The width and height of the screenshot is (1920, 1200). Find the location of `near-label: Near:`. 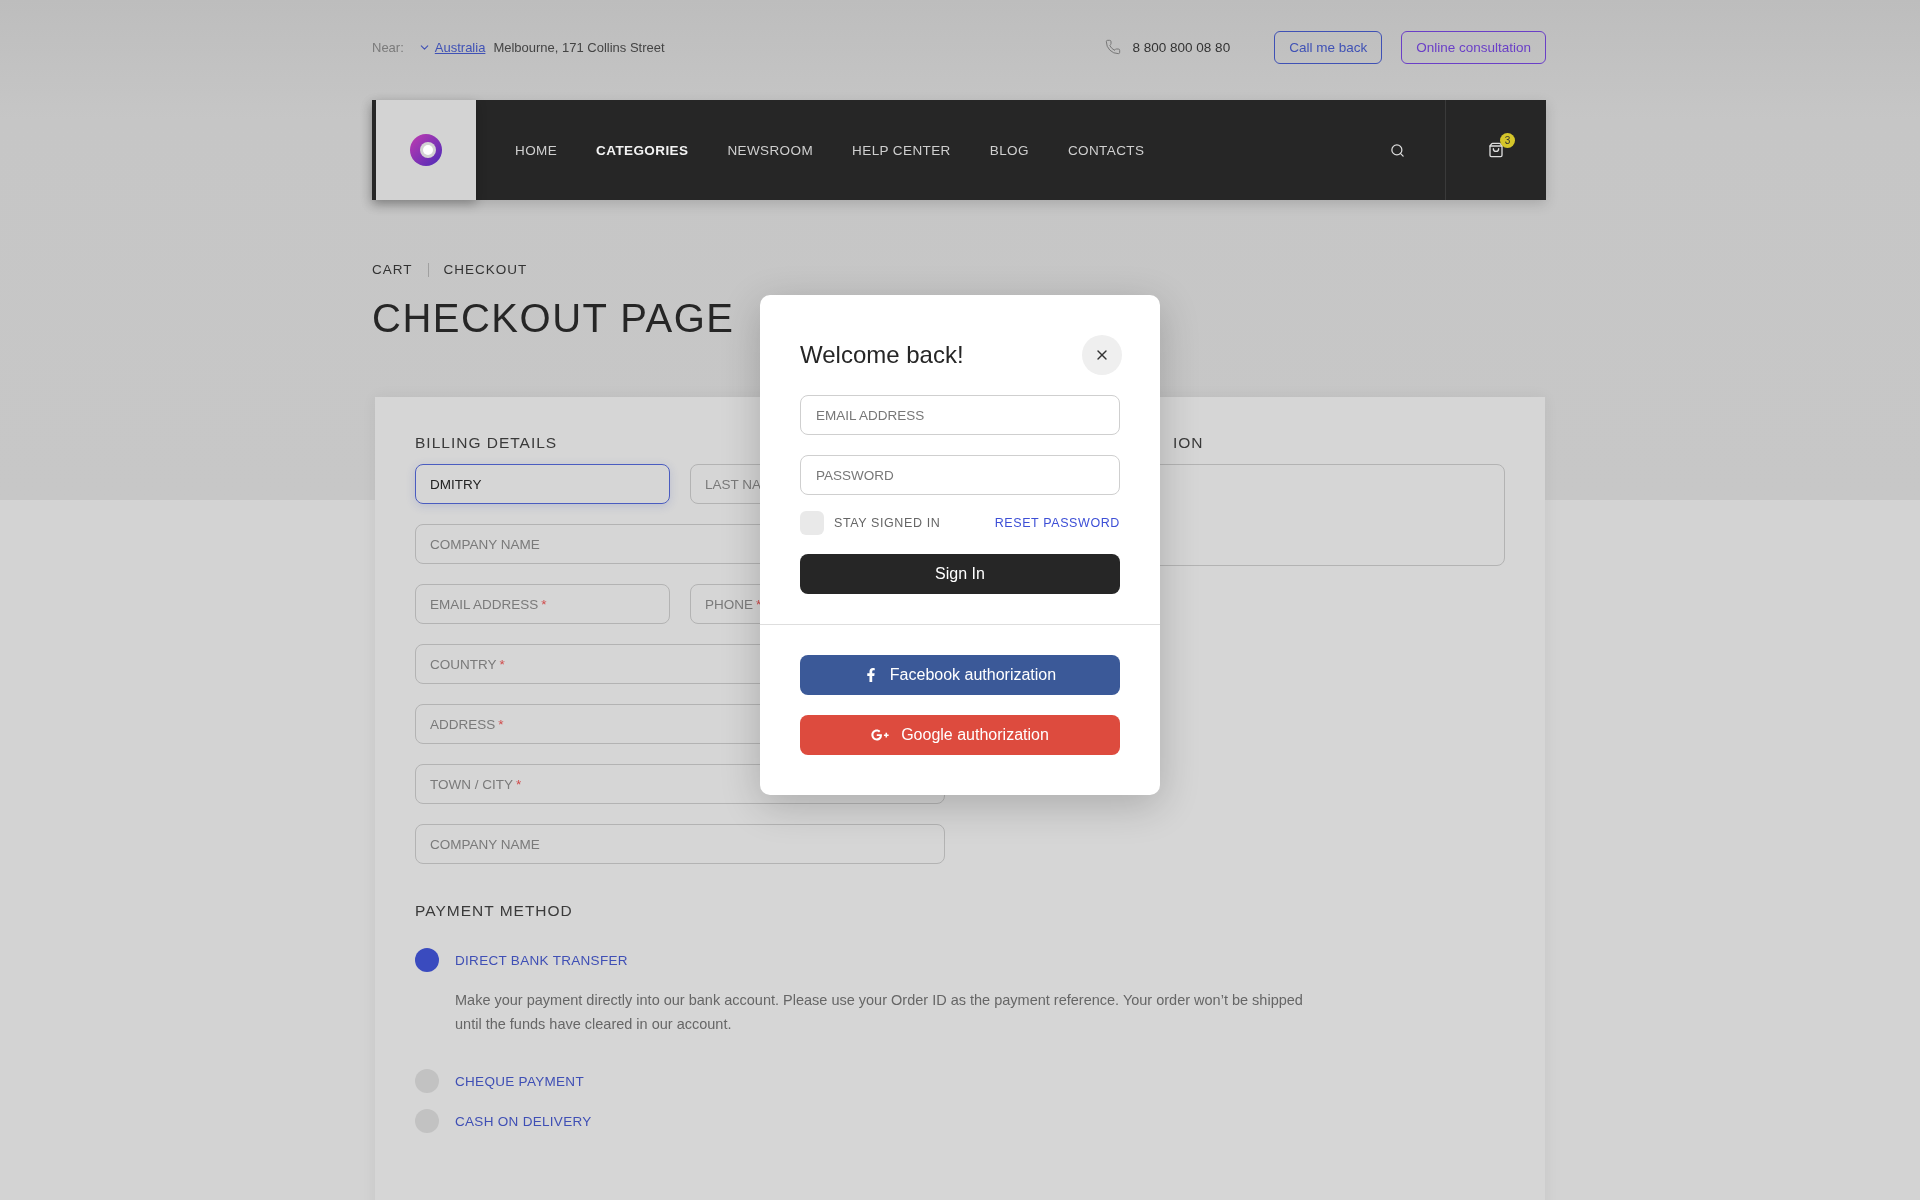

near-label: Near: is located at coordinates (388, 47).